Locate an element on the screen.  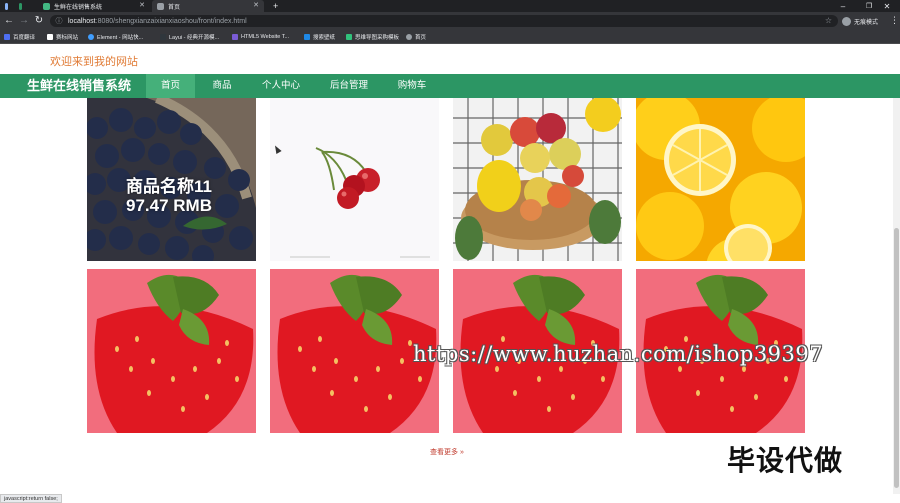
bookmark-item: 赛标网站 is located at coordinates (62, 37).